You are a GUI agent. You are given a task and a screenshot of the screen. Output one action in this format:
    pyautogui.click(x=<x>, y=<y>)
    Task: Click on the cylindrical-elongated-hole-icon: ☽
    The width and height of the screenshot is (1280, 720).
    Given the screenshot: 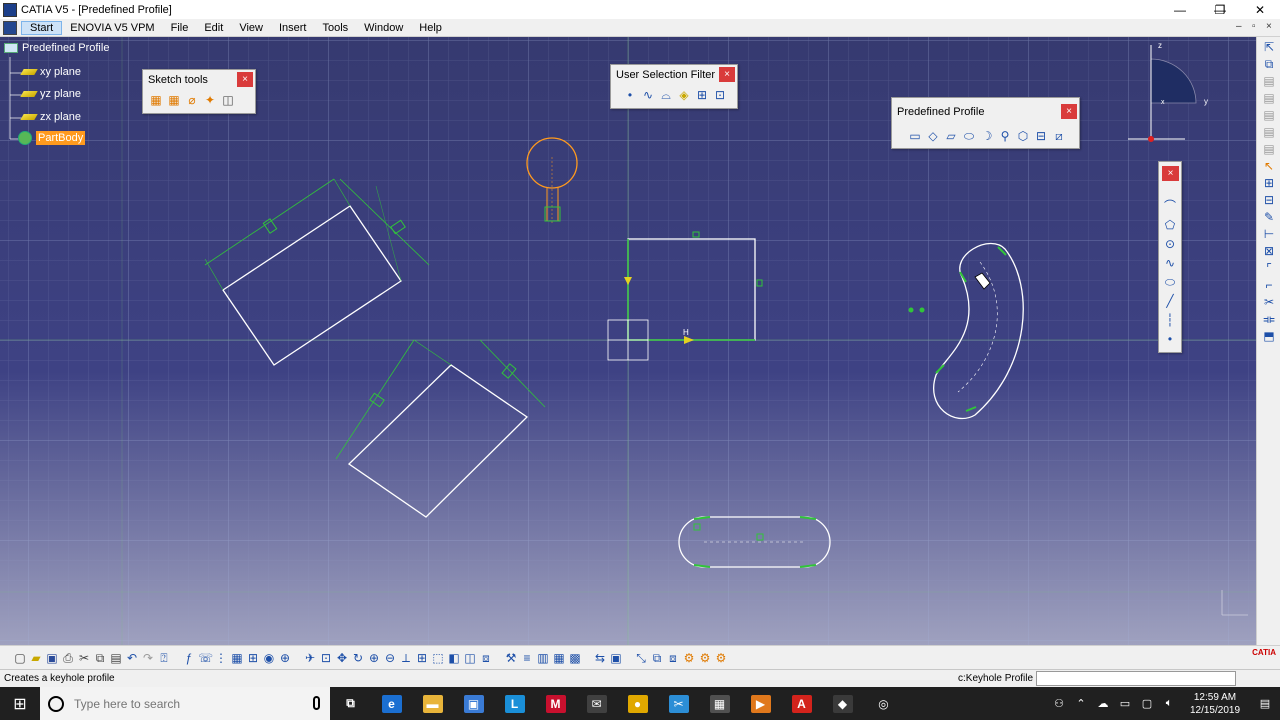 What is the action you would take?
    pyautogui.click(x=987, y=136)
    